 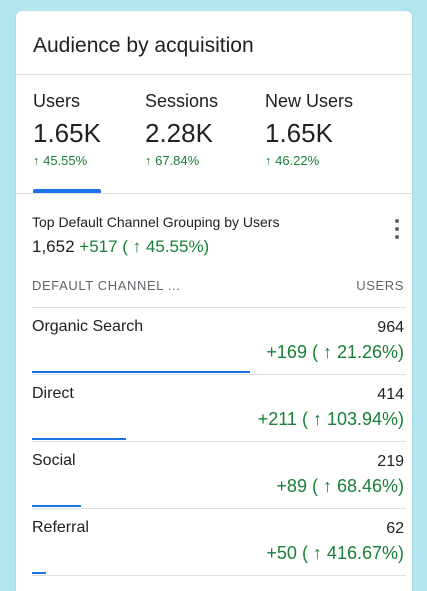 What do you see at coordinates (53, 393) in the screenshot?
I see `channel-label: Direct` at bounding box center [53, 393].